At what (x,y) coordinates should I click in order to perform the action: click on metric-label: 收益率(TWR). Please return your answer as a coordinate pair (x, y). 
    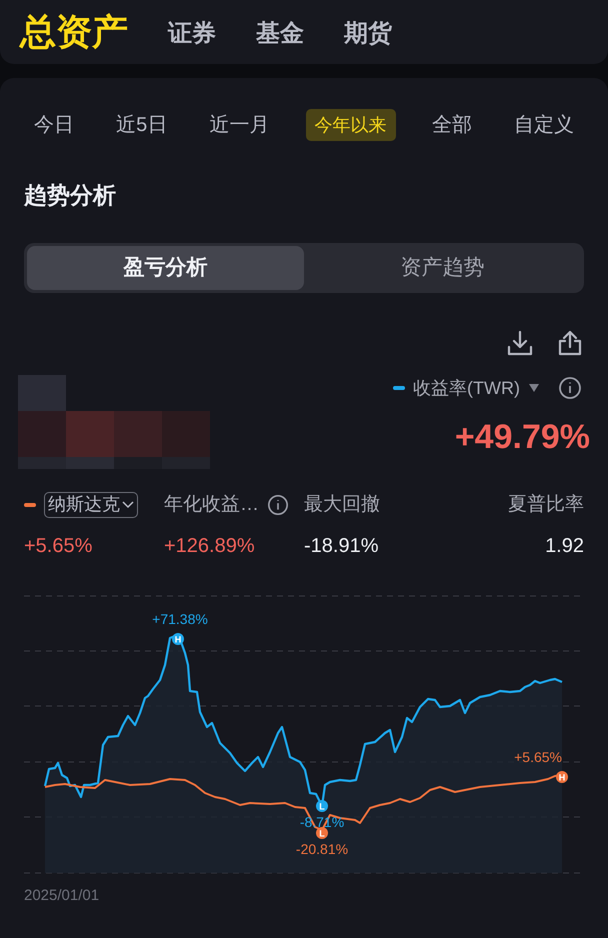
    Looking at the image, I should click on (466, 388).